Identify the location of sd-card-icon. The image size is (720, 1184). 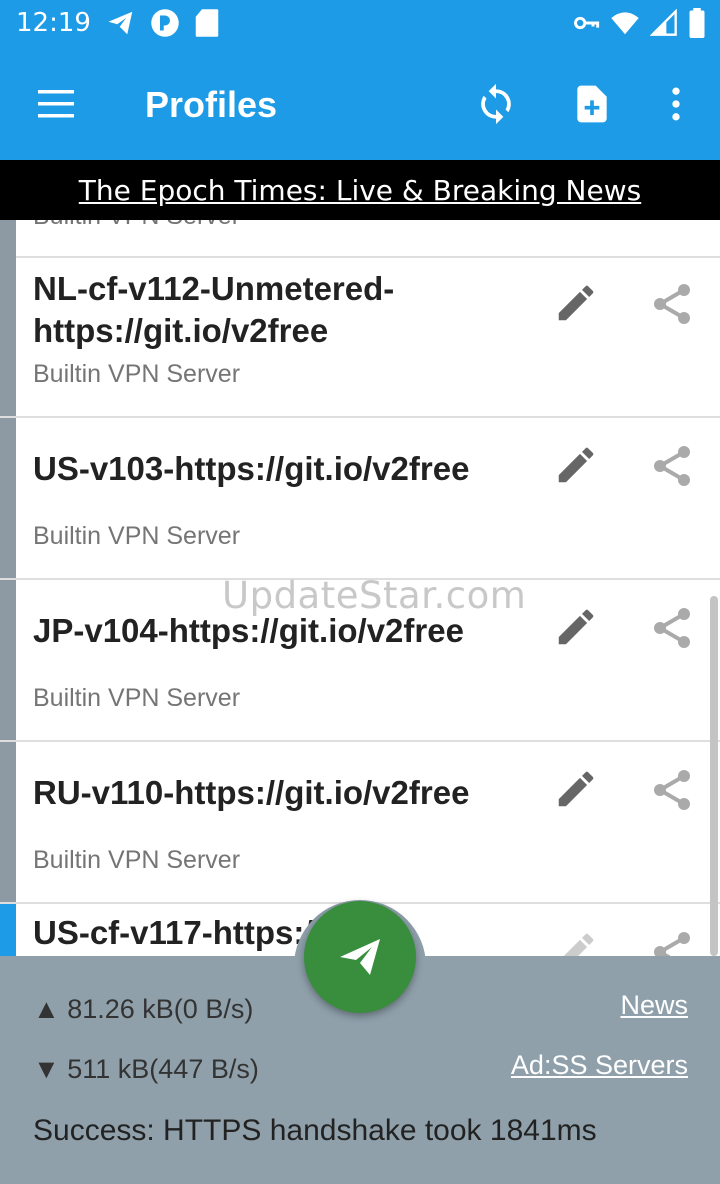
(207, 23).